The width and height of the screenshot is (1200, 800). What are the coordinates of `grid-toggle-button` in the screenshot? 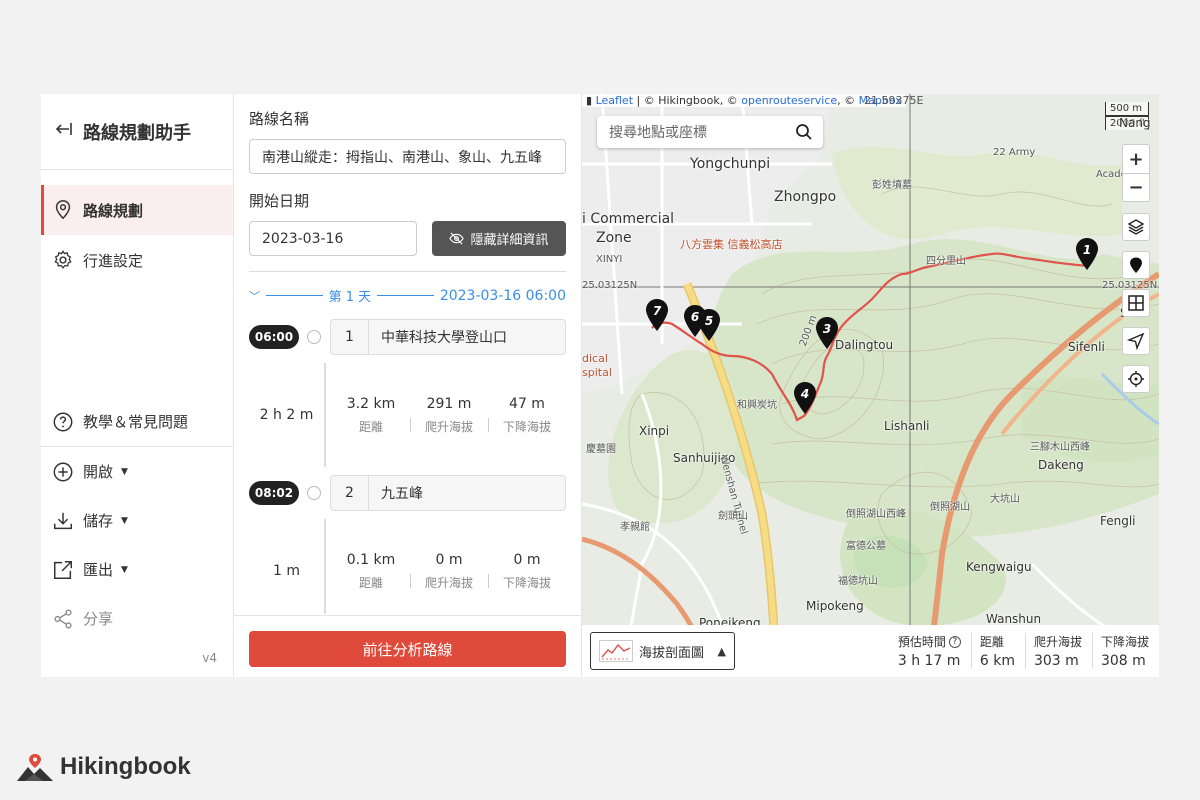 It's located at (1136, 303).